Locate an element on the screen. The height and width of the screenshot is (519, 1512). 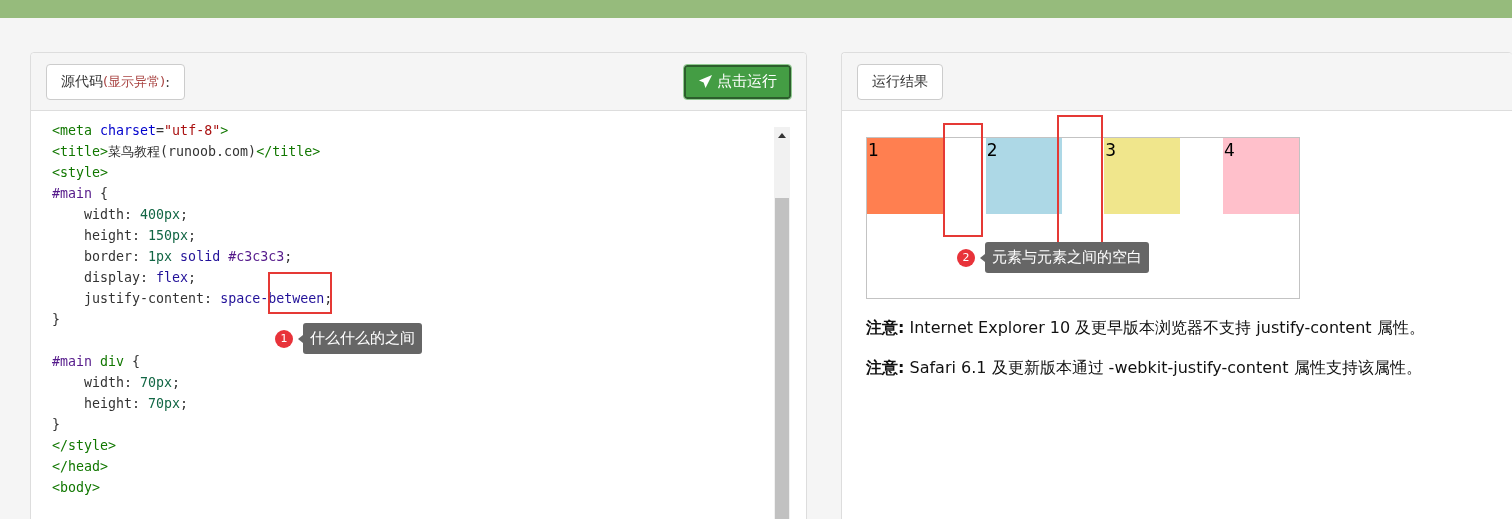
code-line: #main div { is located at coordinates (96, 362).